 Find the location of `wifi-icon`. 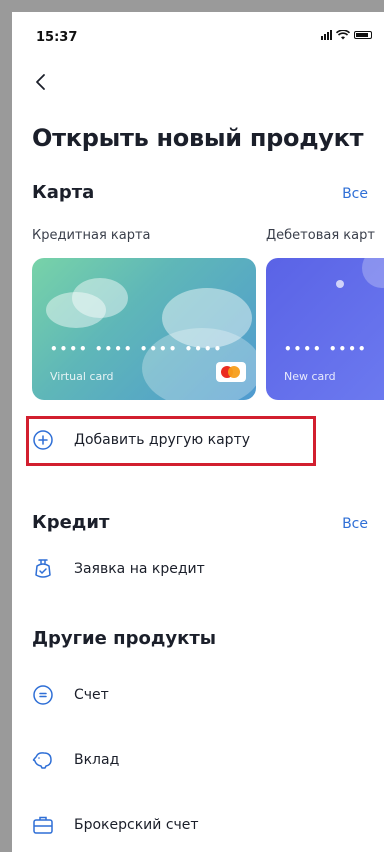

wifi-icon is located at coordinates (343, 35).